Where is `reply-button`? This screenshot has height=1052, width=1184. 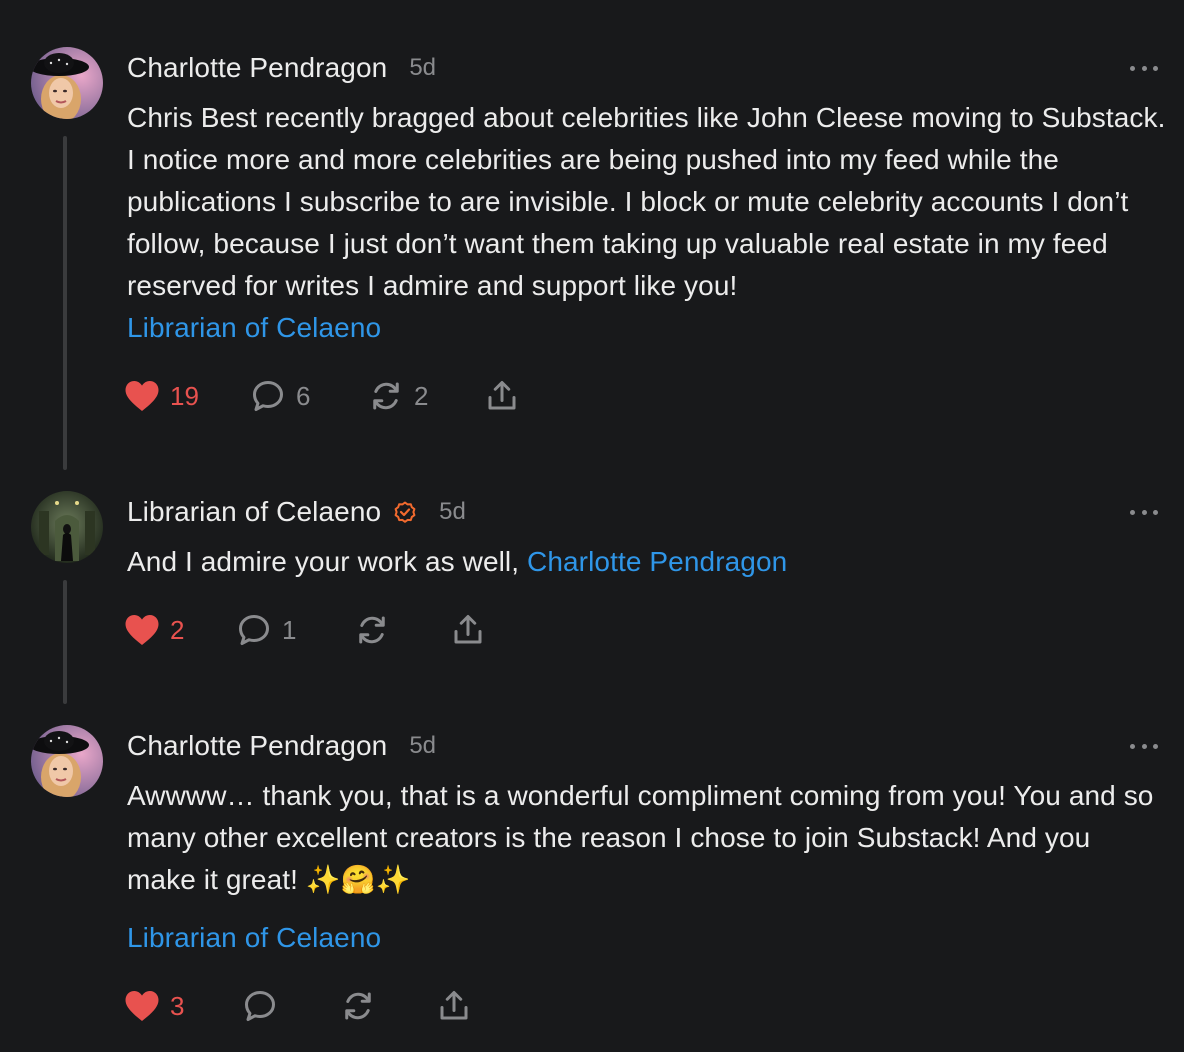
reply-button is located at coordinates (291, 1006).